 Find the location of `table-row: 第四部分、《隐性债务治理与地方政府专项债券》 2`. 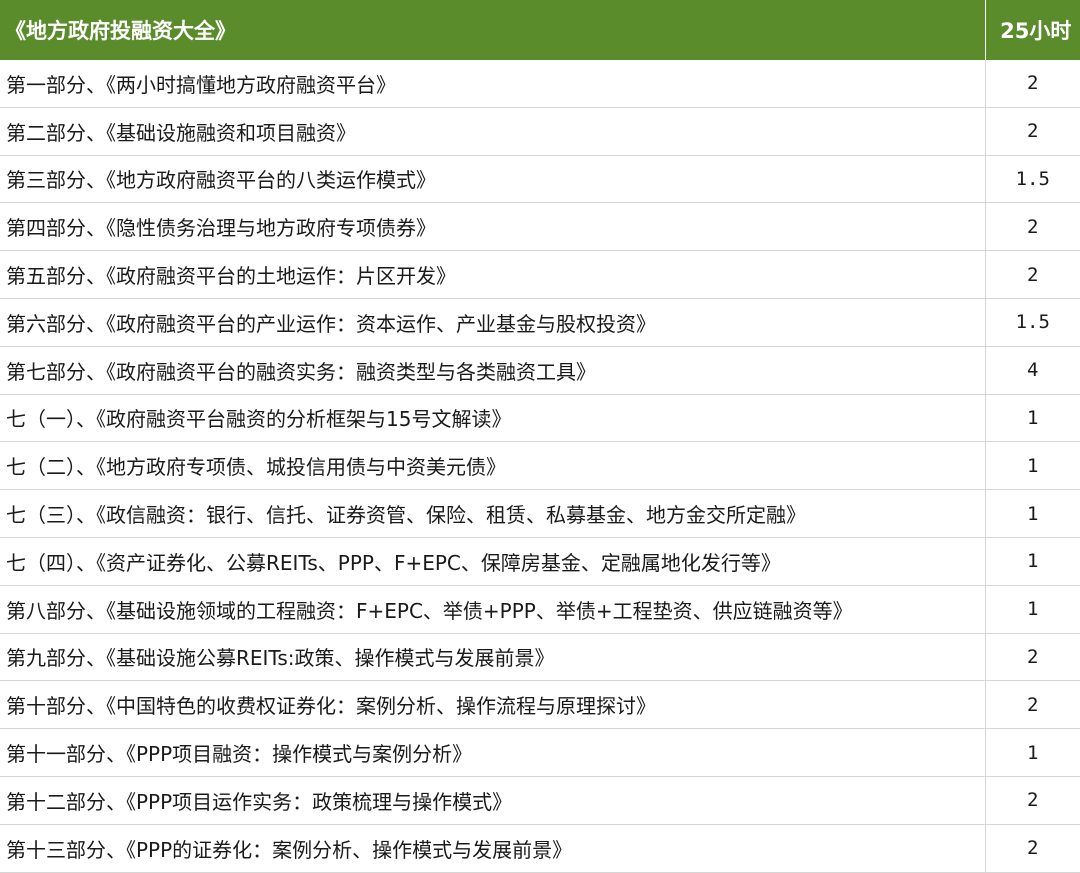

table-row: 第四部分、《隐性债务治理与地方政府专项债券》 2 is located at coordinates (540, 227).